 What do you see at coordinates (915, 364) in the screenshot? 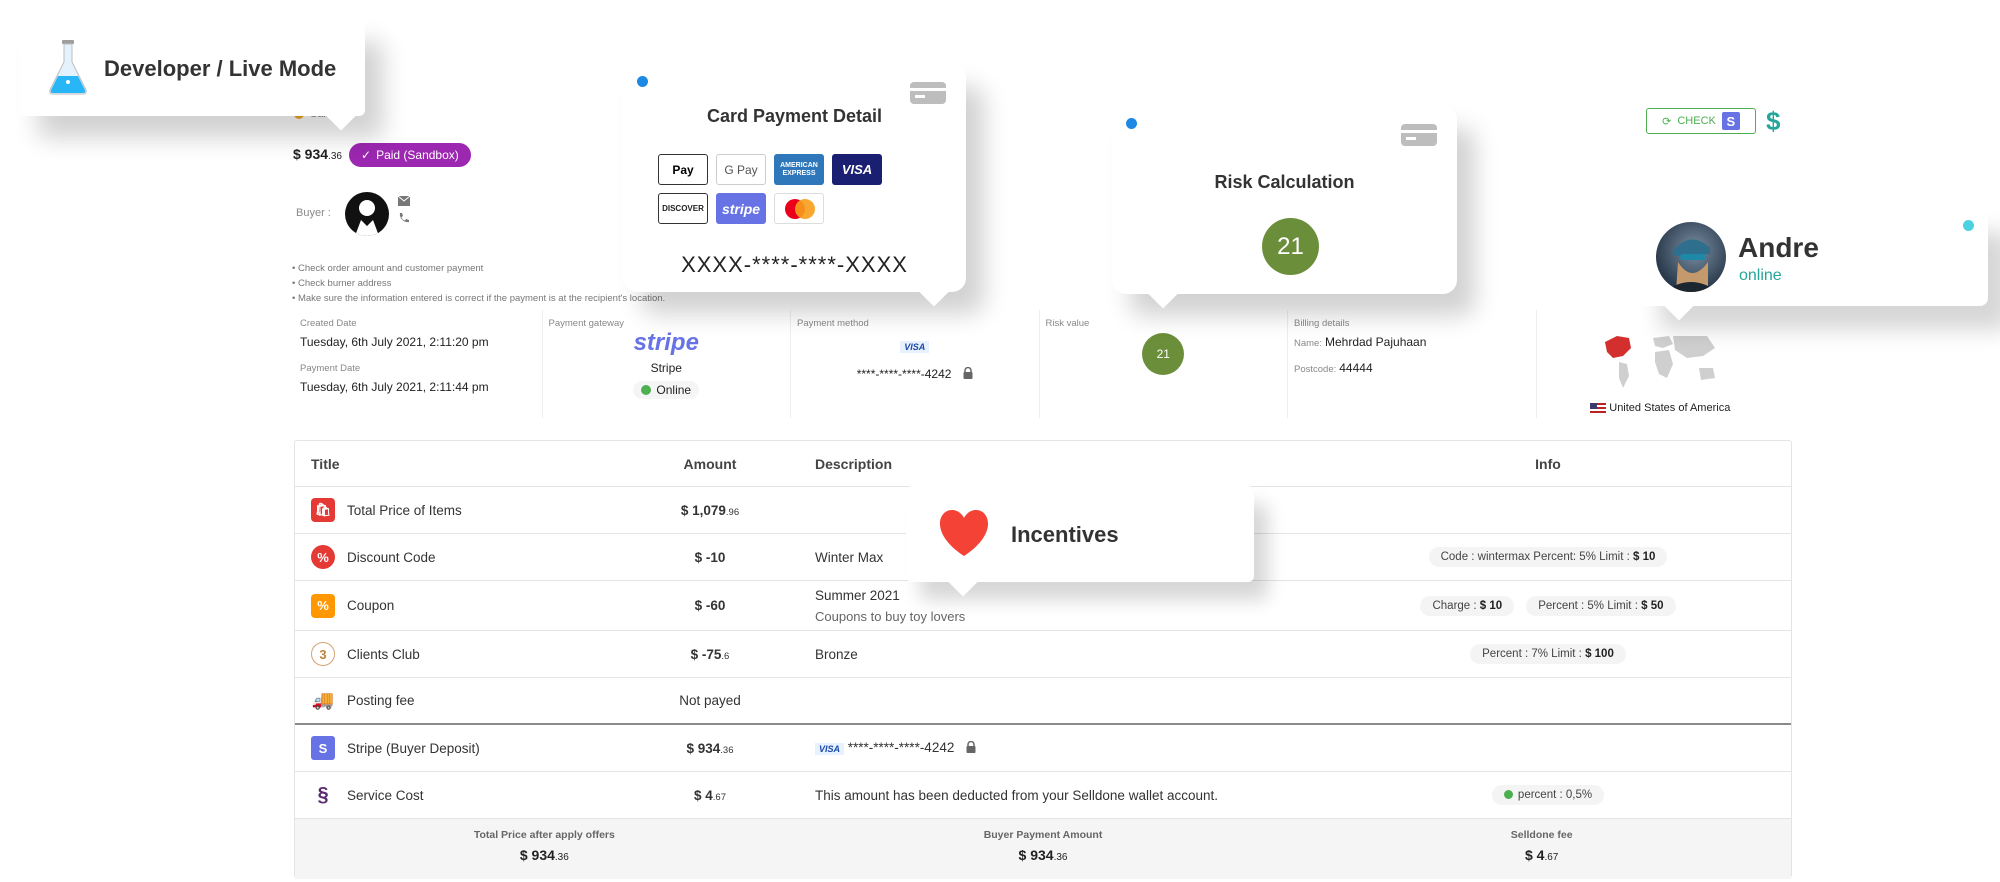
I see `method-column: Payment method VISA ****-****-****-4242` at bounding box center [915, 364].